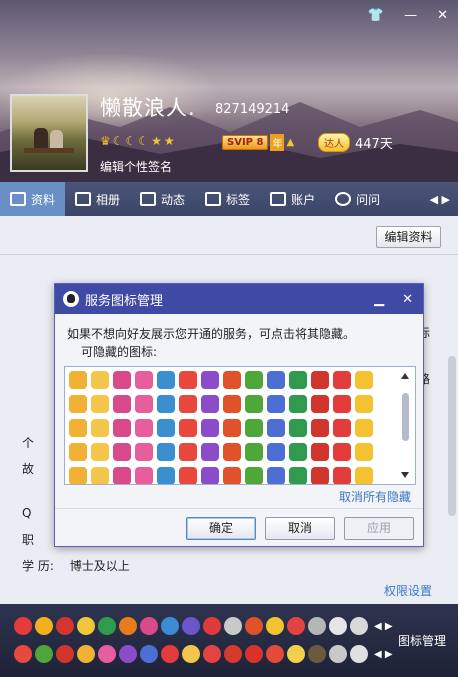 The height and width of the screenshot is (677, 458). I want to click on permission-settings-link: 权限设置, so click(408, 590).